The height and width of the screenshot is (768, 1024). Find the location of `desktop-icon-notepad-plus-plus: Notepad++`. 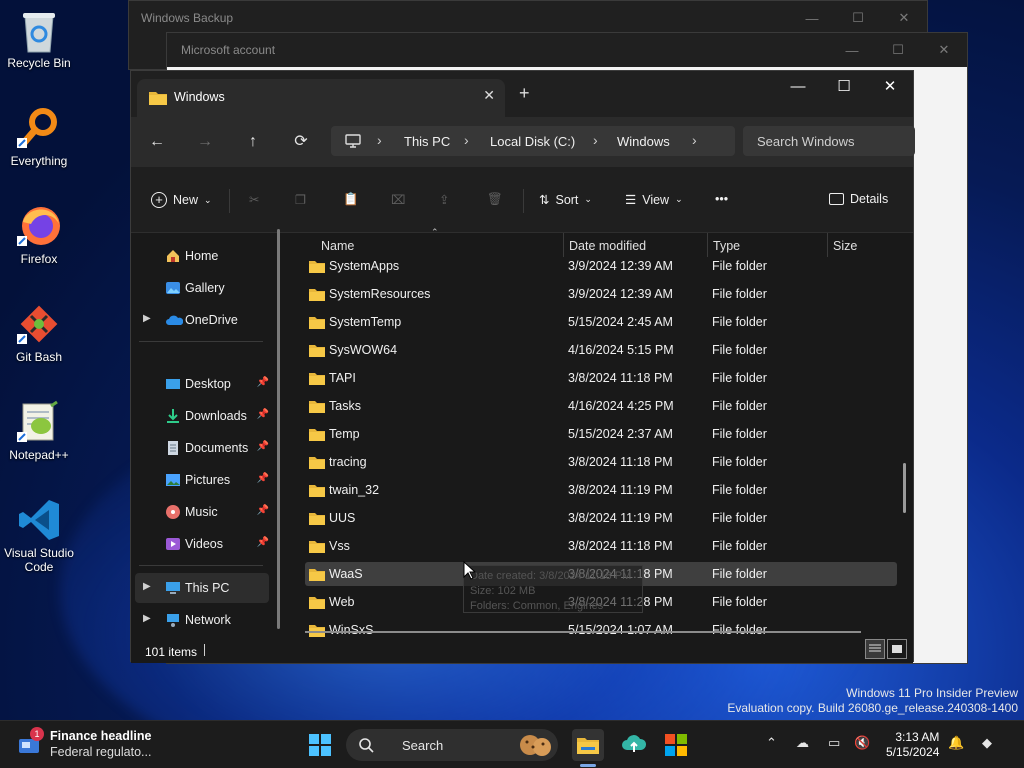

desktop-icon-notepad-plus-plus: Notepad++ is located at coordinates (39, 431).